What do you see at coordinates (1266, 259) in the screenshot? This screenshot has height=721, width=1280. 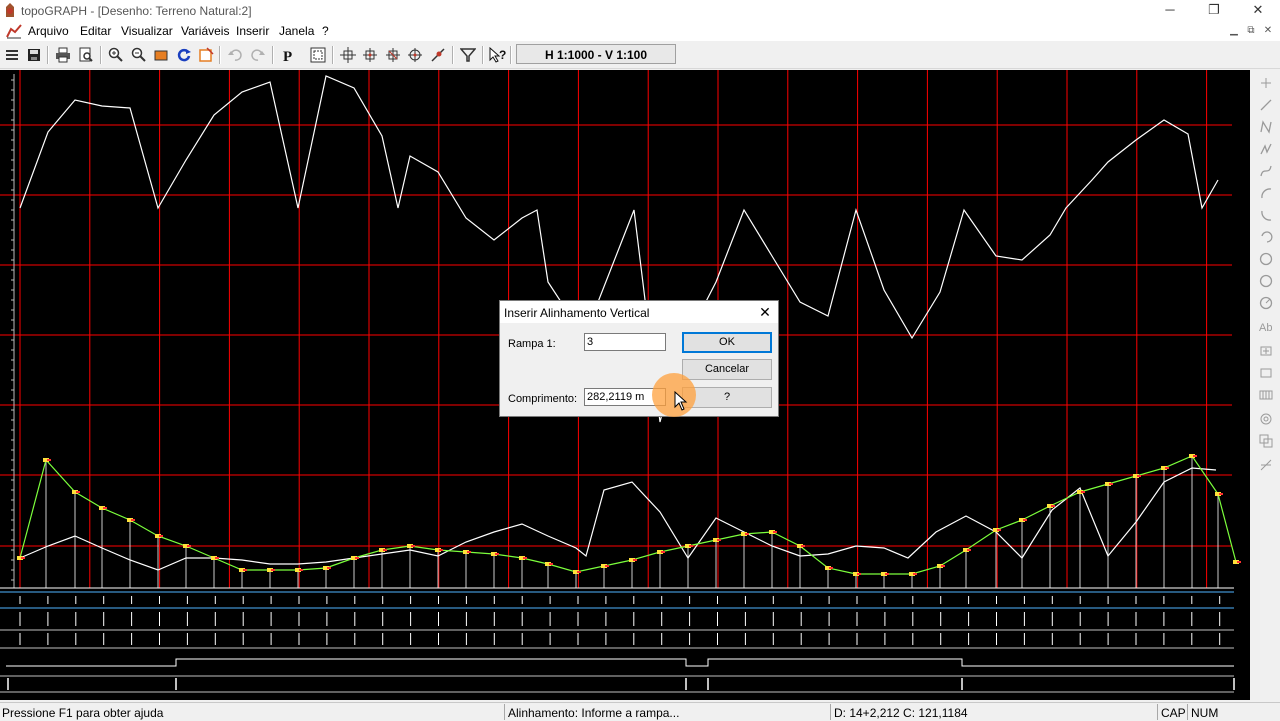 I see `circle-icon` at bounding box center [1266, 259].